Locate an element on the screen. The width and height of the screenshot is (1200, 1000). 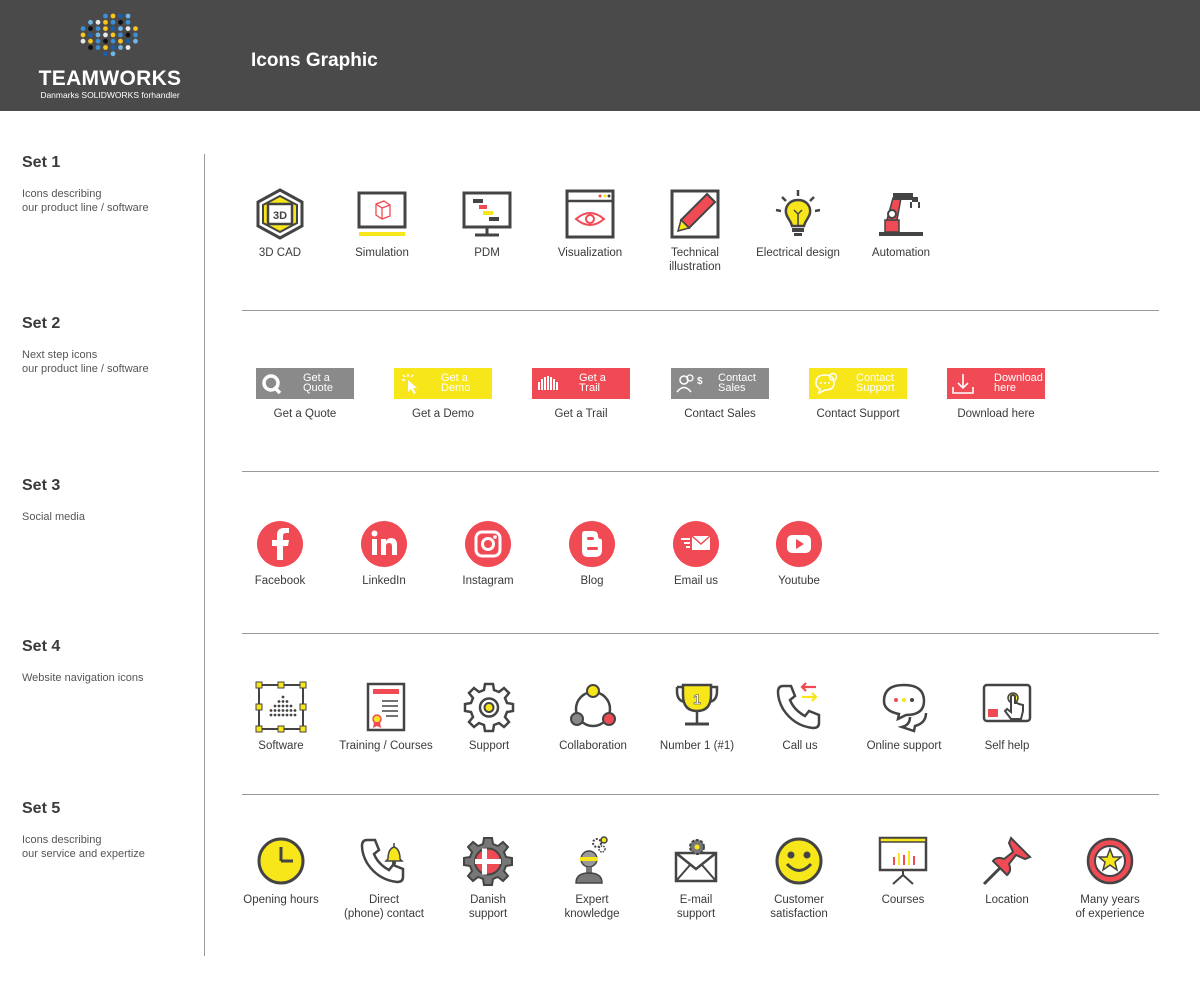
software-icon is located at coordinates (281, 707).